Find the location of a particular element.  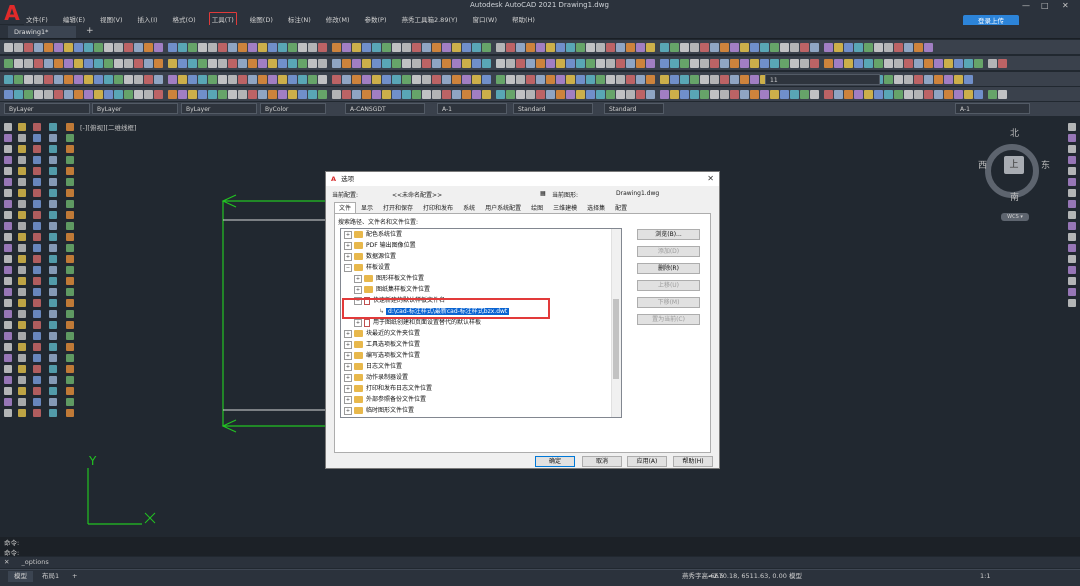

apply-button: 应用(A) is located at coordinates (647, 461).